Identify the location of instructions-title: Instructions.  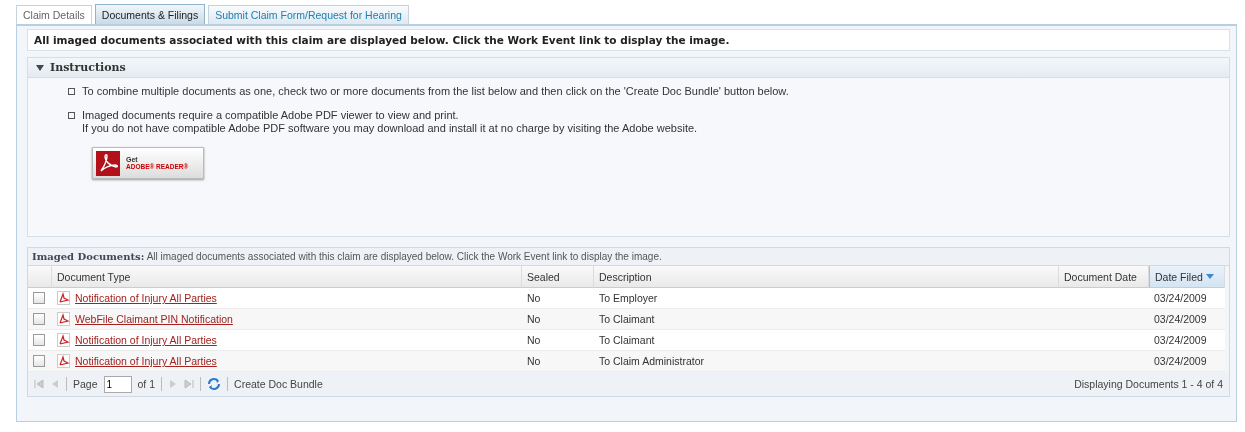
(88, 67).